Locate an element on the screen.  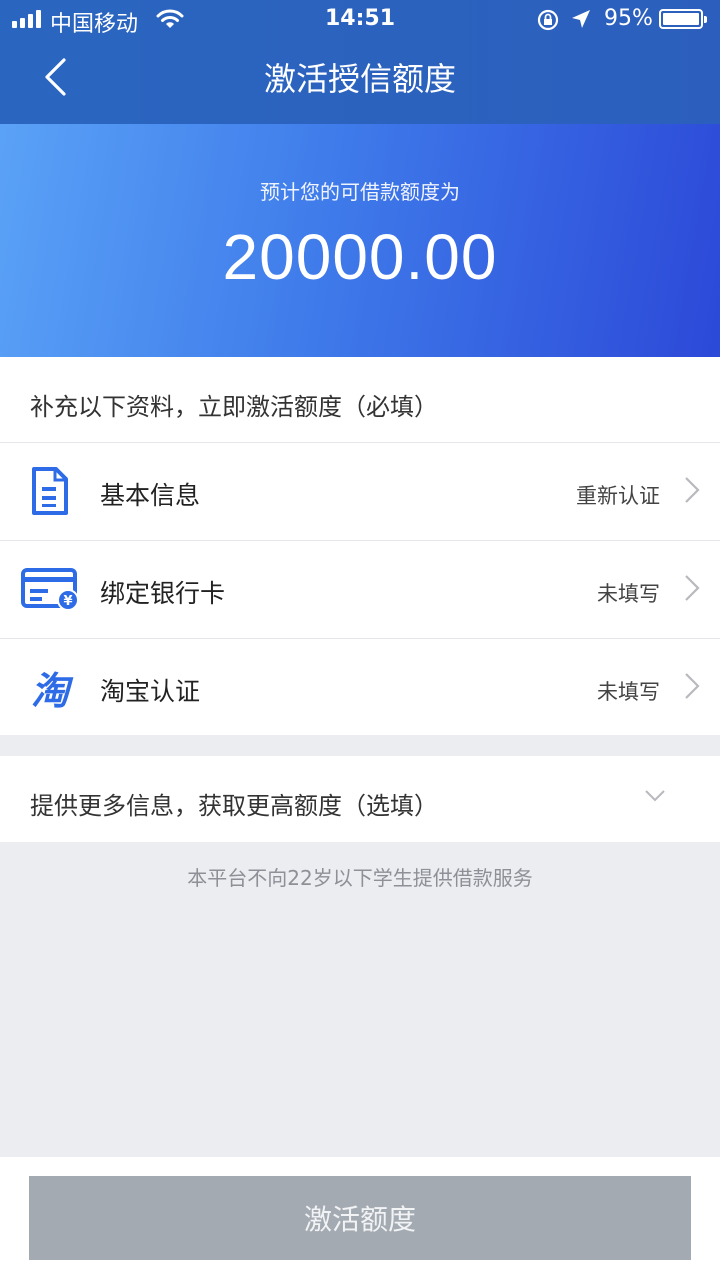
status-bar: 中国移动 14:51 95% is located at coordinates (360, 20).